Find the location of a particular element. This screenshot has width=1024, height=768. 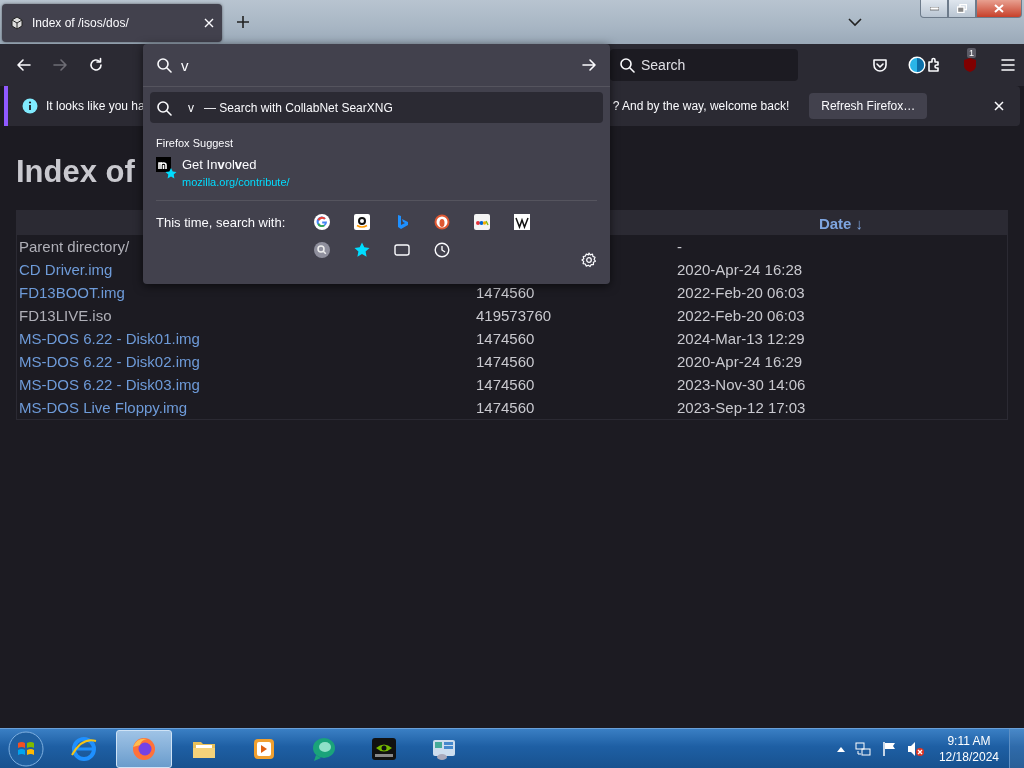

settings-icon is located at coordinates (589, 260).